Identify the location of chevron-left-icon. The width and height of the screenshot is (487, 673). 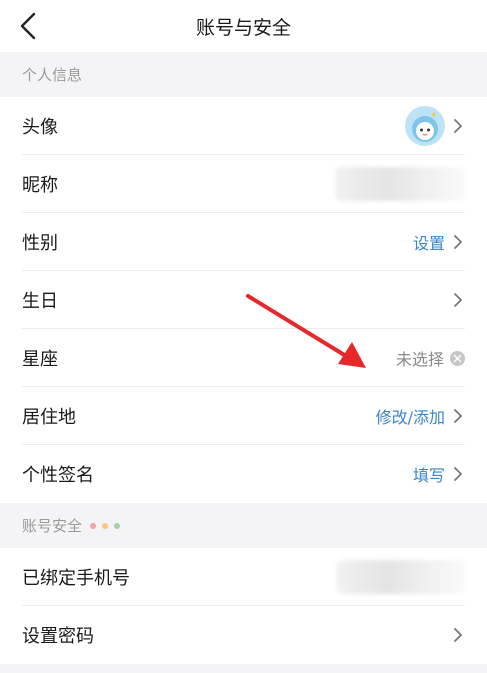
(28, 26).